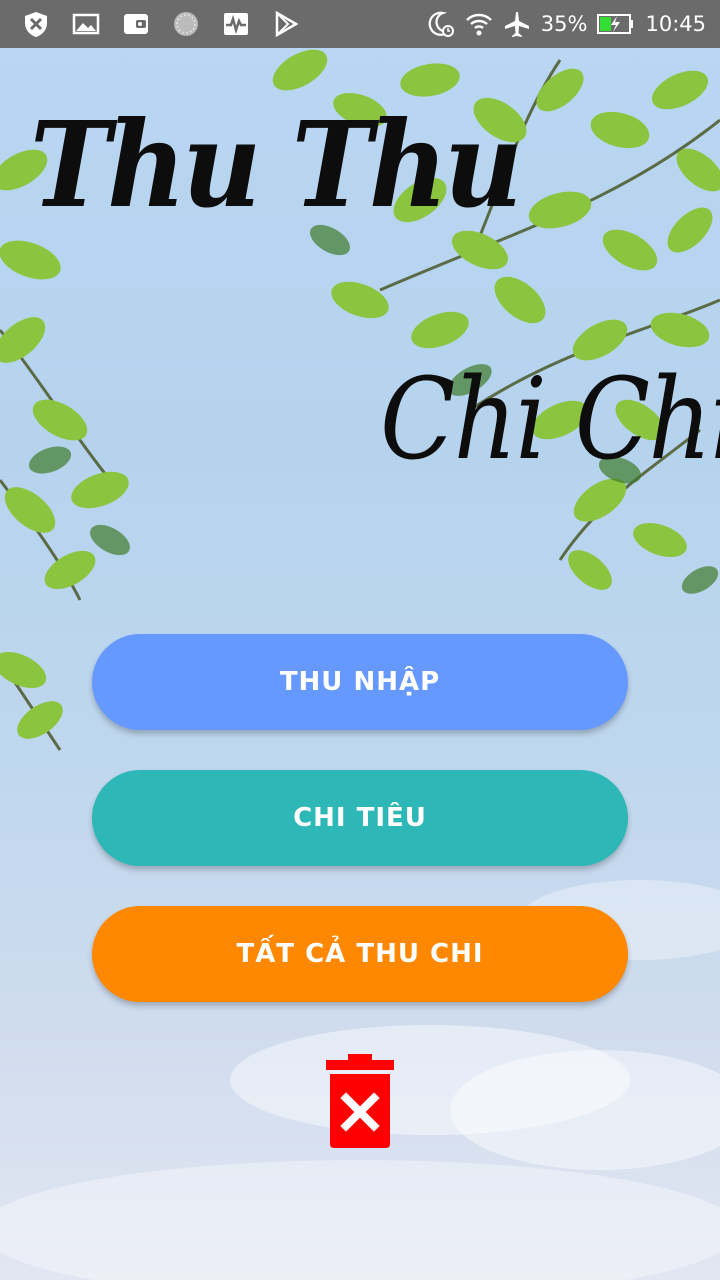  I want to click on status-bar: 35% 10:45, so click(360, 24).